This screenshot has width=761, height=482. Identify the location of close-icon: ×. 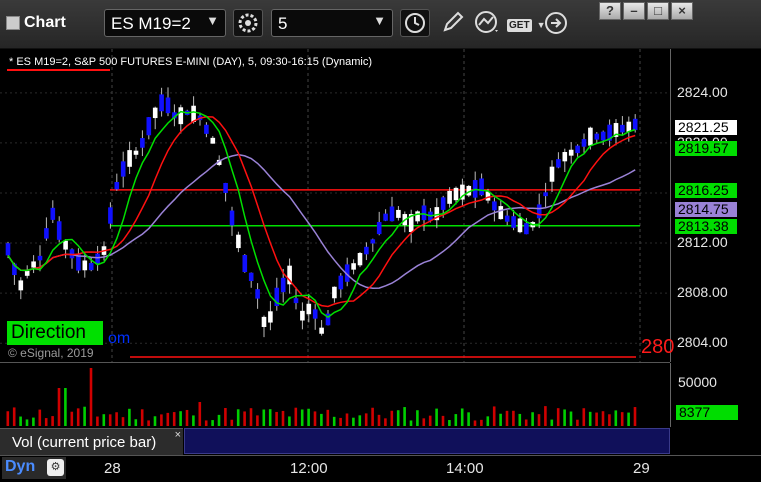
(178, 435).